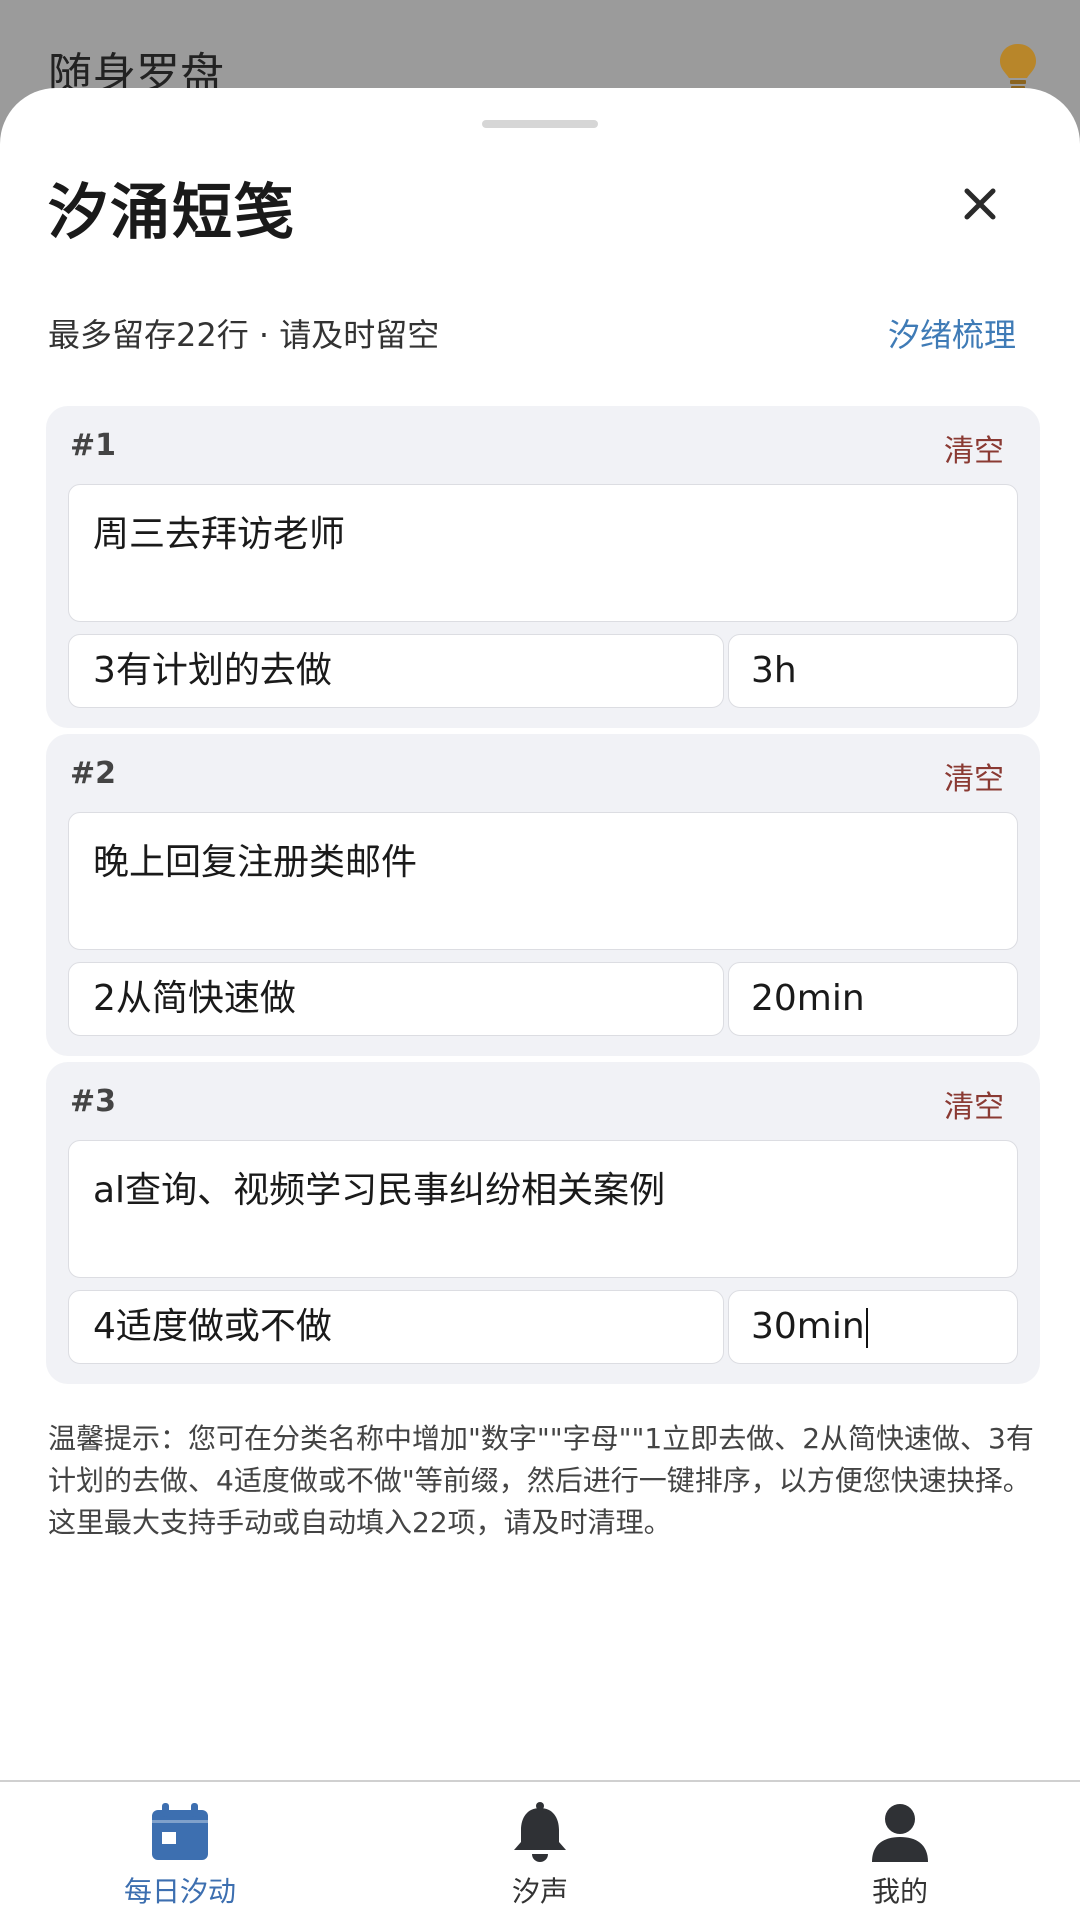 The width and height of the screenshot is (1080, 1920). What do you see at coordinates (808, 1326) in the screenshot?
I see `duration-value: 30min` at bounding box center [808, 1326].